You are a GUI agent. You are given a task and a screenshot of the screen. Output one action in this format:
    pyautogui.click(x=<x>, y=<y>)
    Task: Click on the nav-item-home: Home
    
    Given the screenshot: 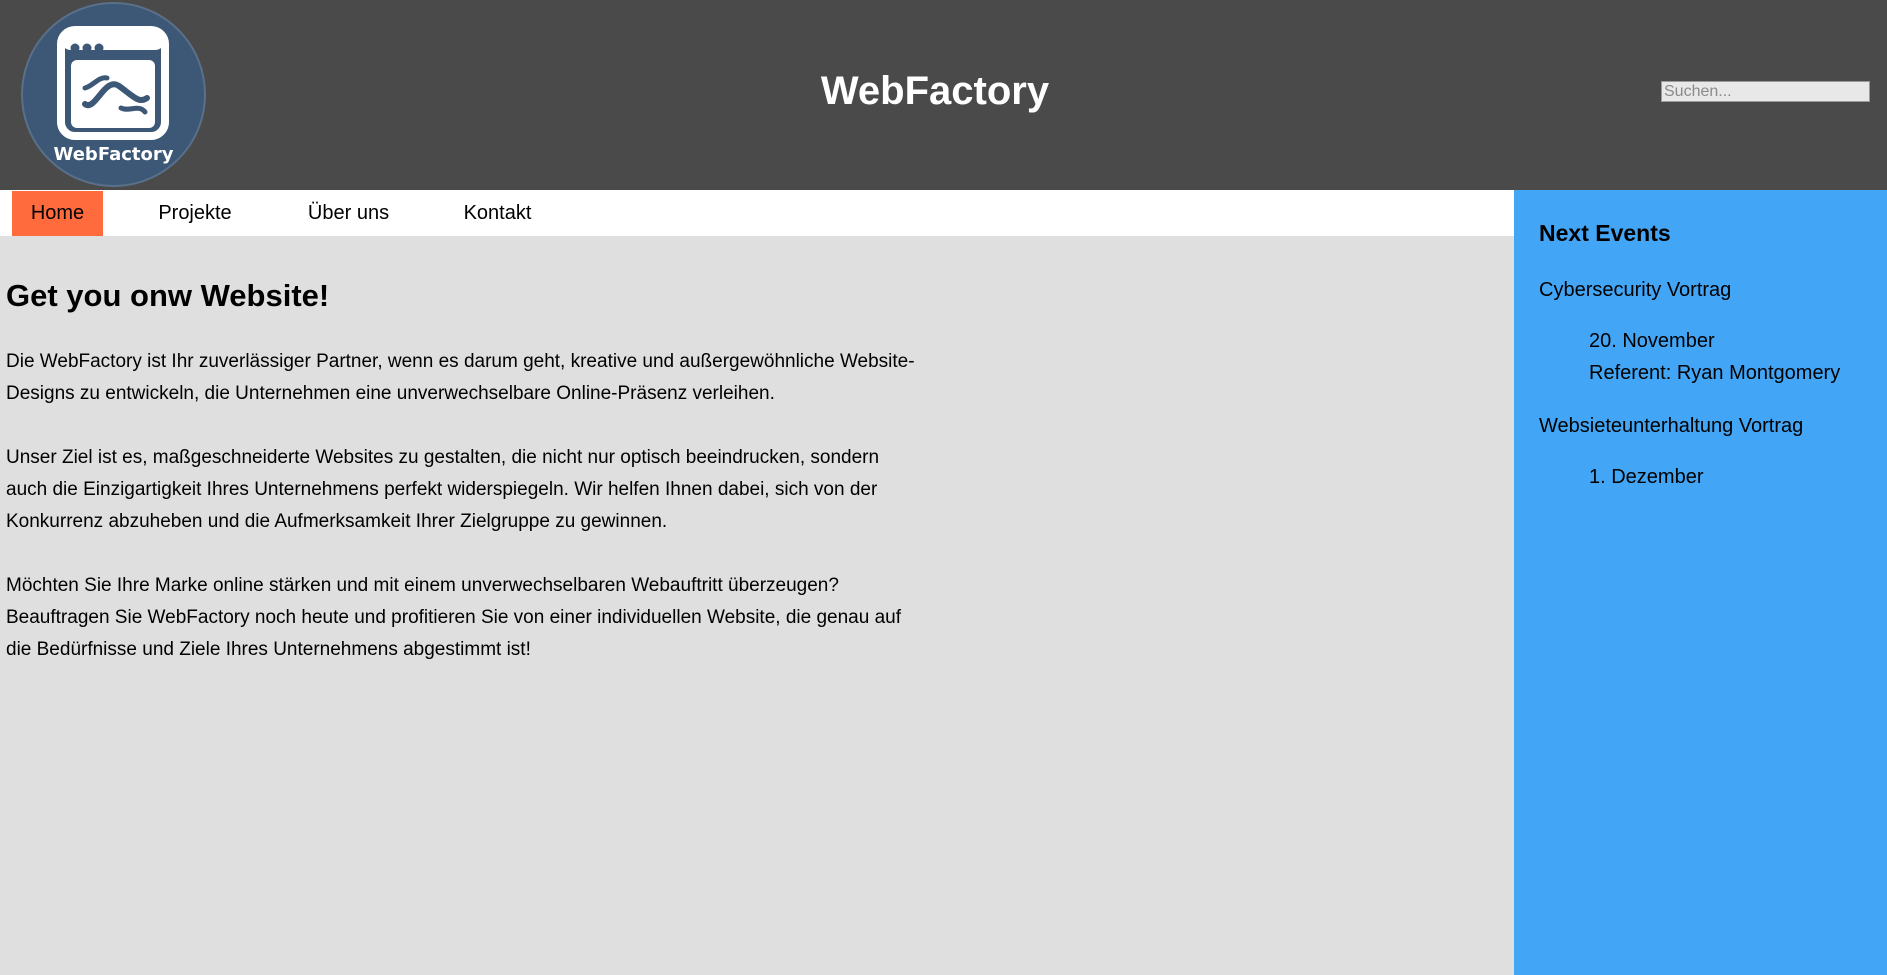 What is the action you would take?
    pyautogui.click(x=57, y=213)
    